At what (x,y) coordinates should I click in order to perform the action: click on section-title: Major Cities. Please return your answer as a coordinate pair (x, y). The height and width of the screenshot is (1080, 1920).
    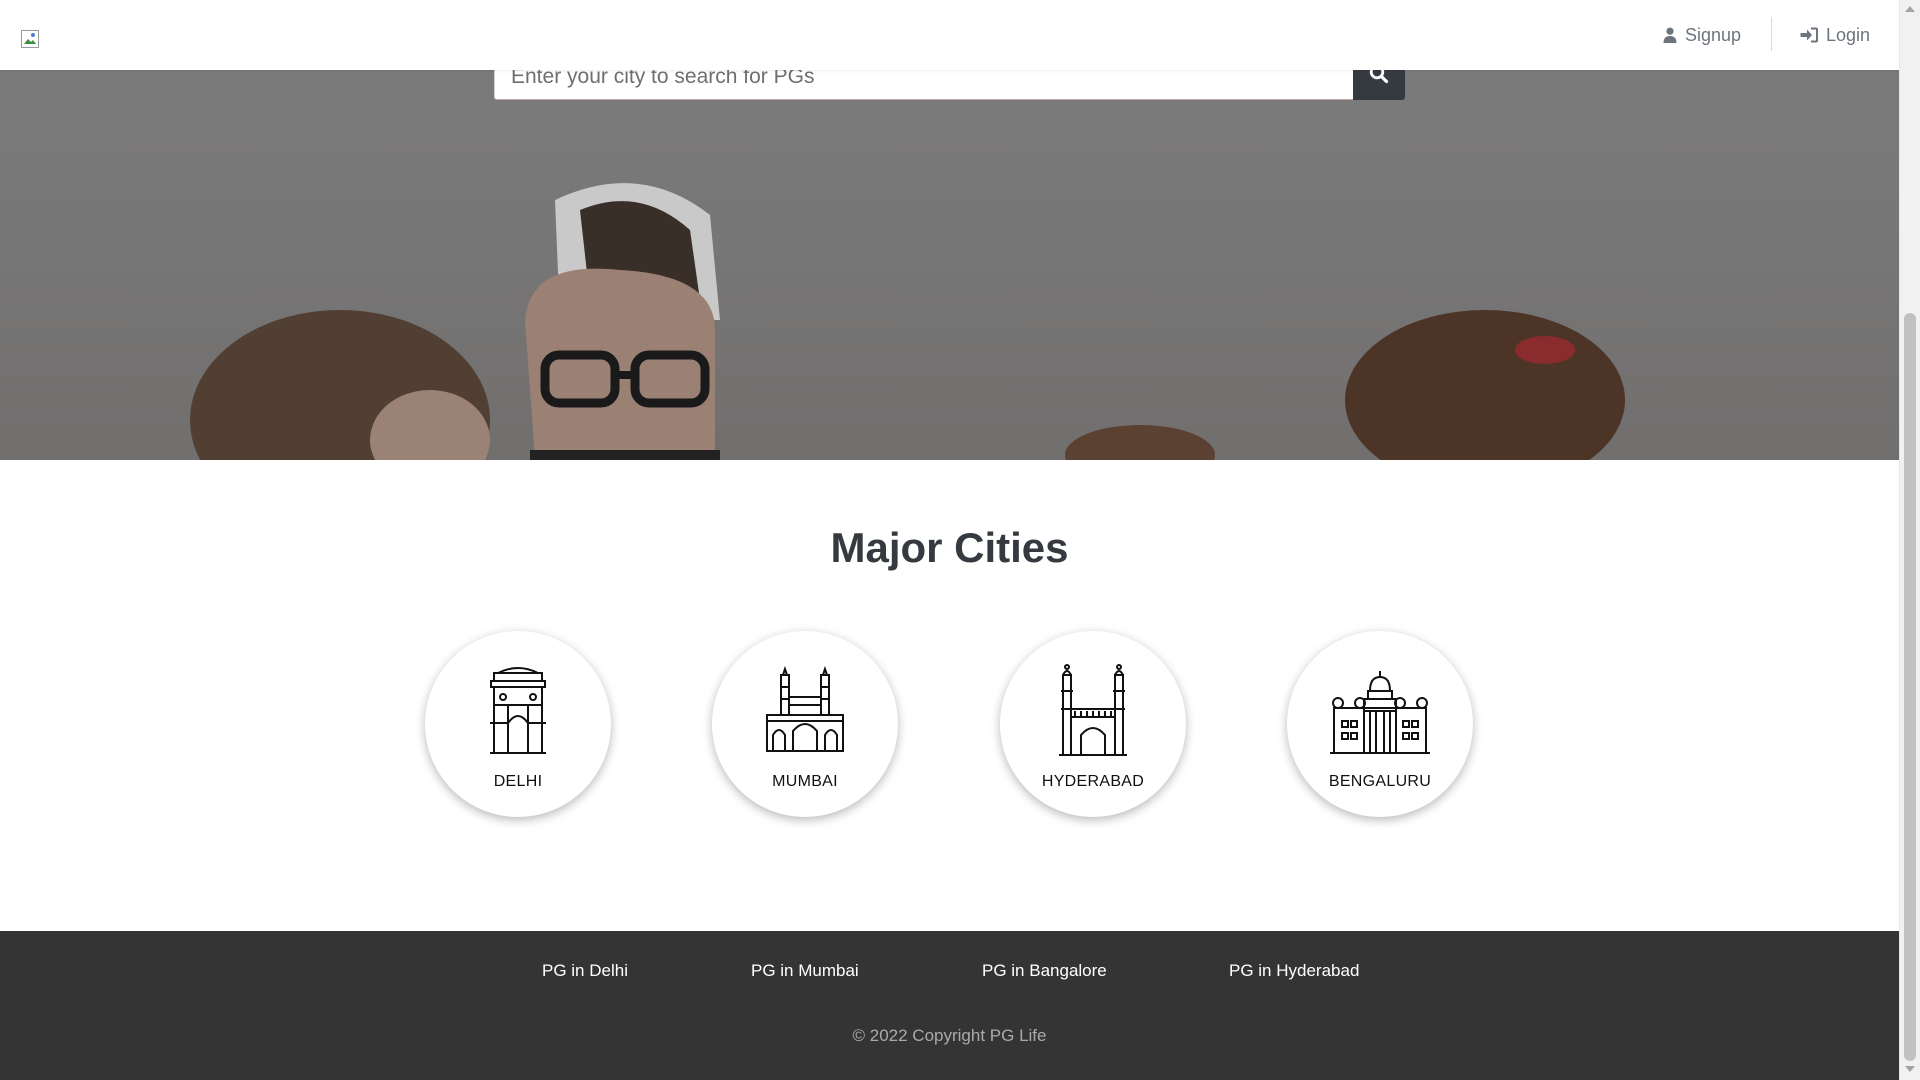
    Looking at the image, I should click on (949, 547).